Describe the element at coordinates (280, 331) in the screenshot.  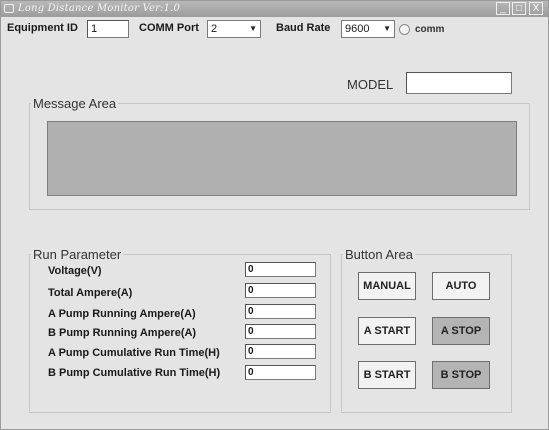
I see `b-pump-running-ampere-field: 0` at that location.